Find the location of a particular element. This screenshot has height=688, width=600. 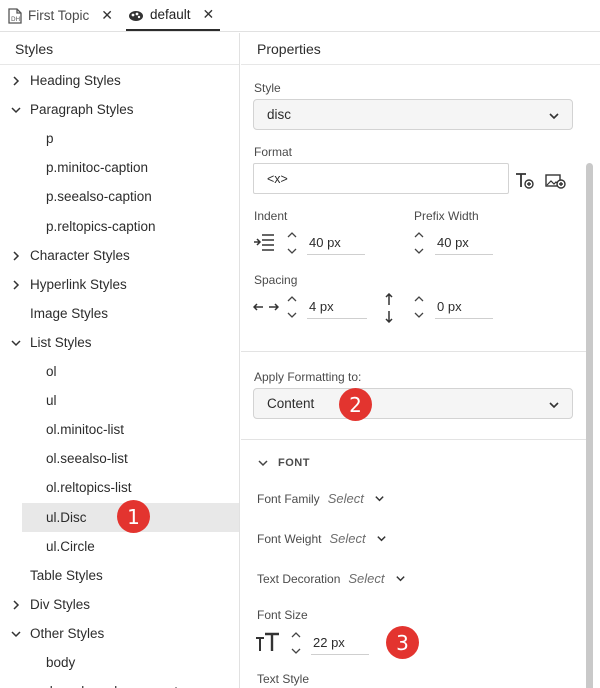

tree-item-label: Div Styles is located at coordinates (60, 604).